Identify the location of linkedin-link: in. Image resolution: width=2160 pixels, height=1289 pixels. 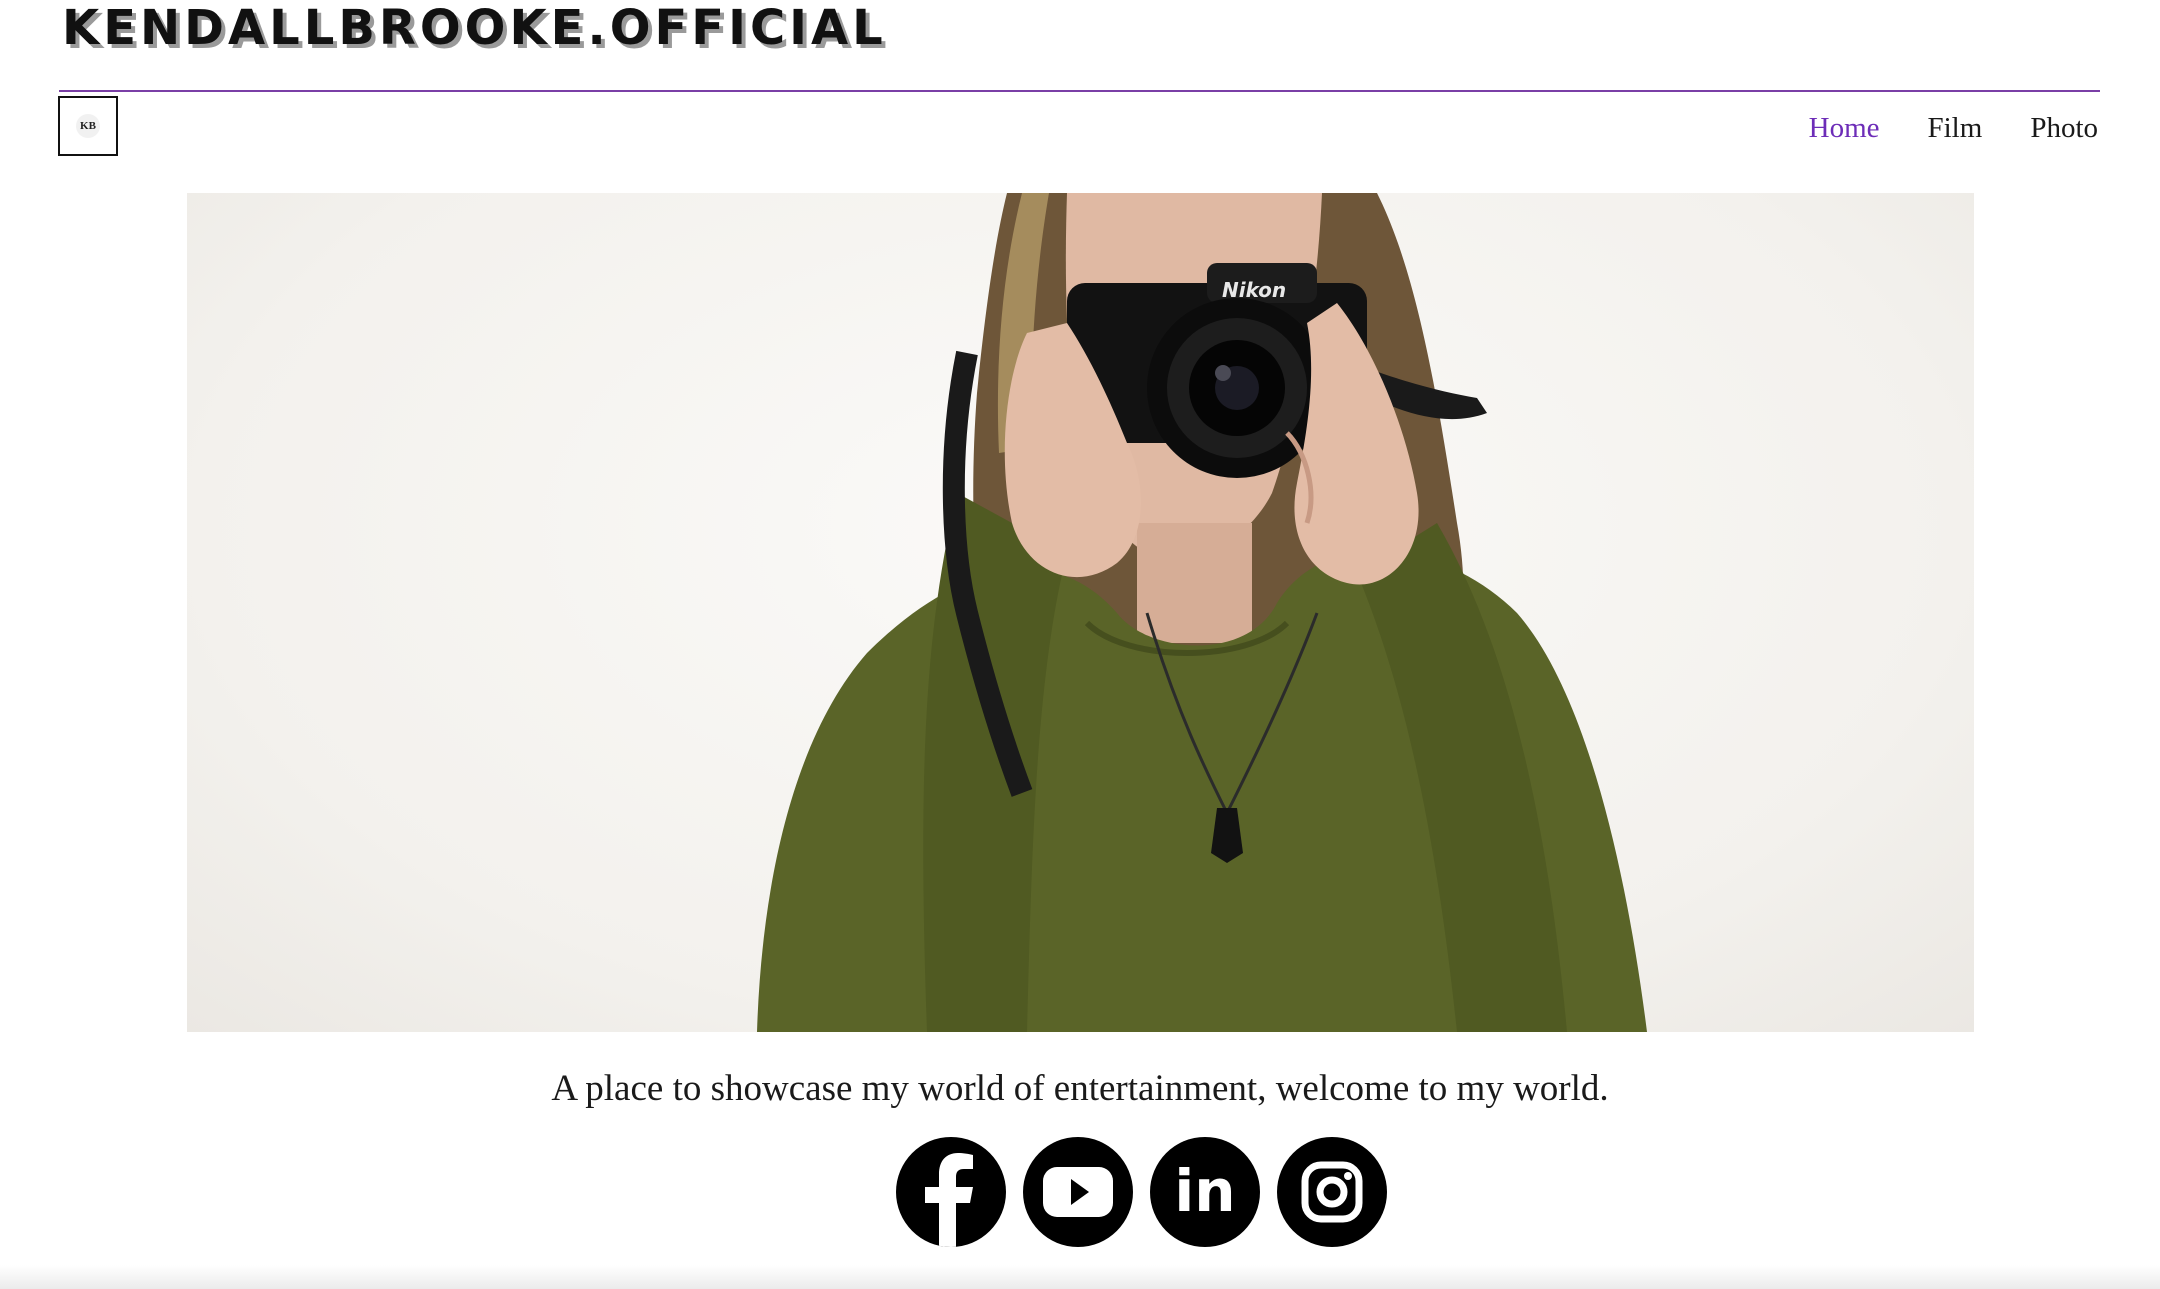
(1205, 1192).